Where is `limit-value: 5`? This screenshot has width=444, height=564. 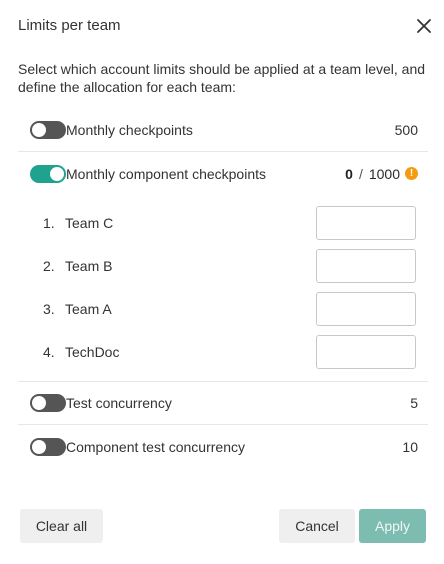
limit-value: 5 is located at coordinates (414, 403).